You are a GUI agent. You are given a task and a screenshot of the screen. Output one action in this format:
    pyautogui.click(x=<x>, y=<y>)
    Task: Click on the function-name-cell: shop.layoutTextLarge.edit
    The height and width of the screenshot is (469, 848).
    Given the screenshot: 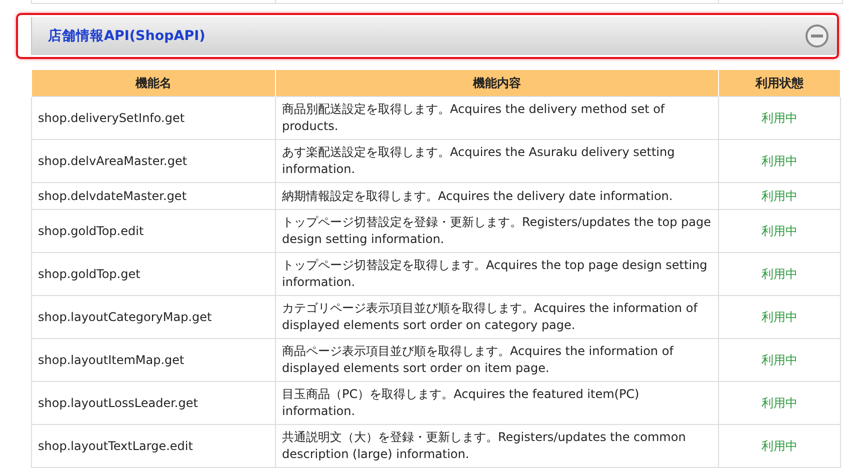 What is the action you would take?
    pyautogui.click(x=154, y=446)
    